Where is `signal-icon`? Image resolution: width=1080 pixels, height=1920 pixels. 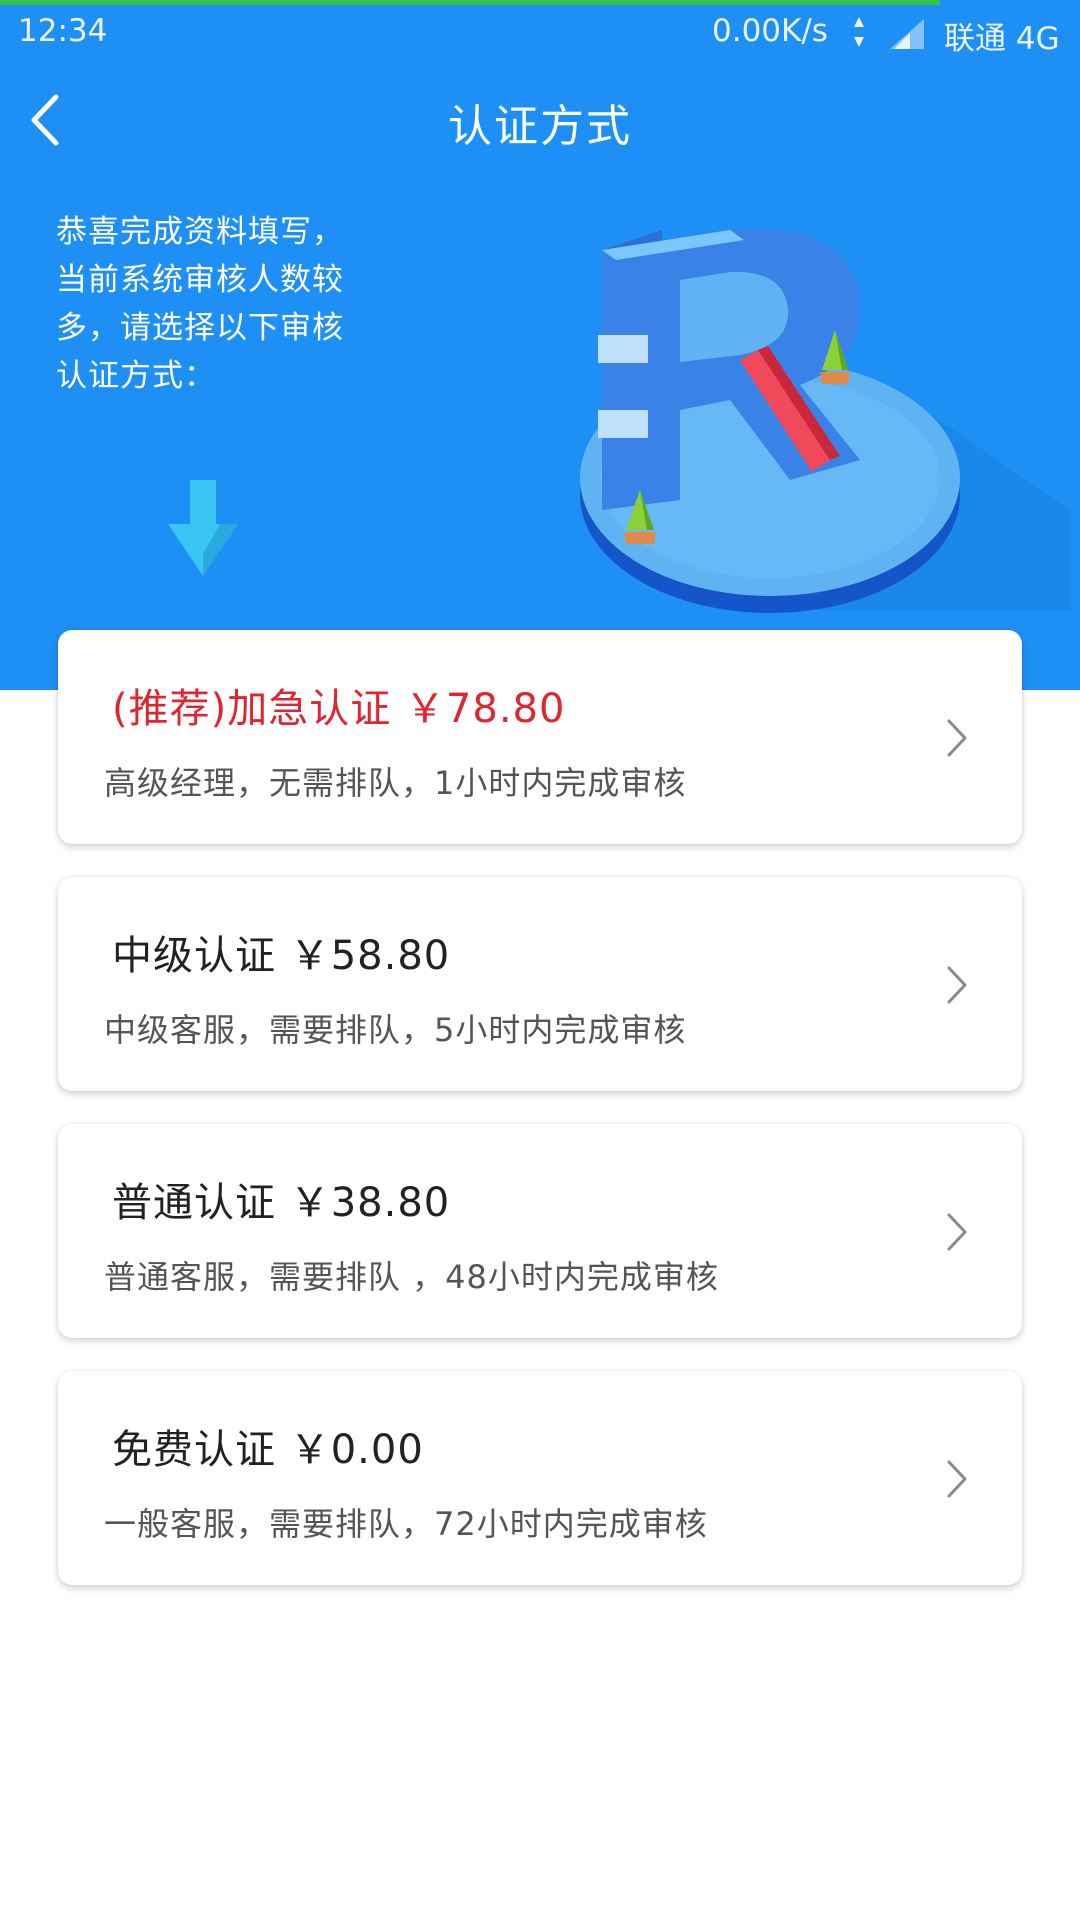 signal-icon is located at coordinates (907, 34).